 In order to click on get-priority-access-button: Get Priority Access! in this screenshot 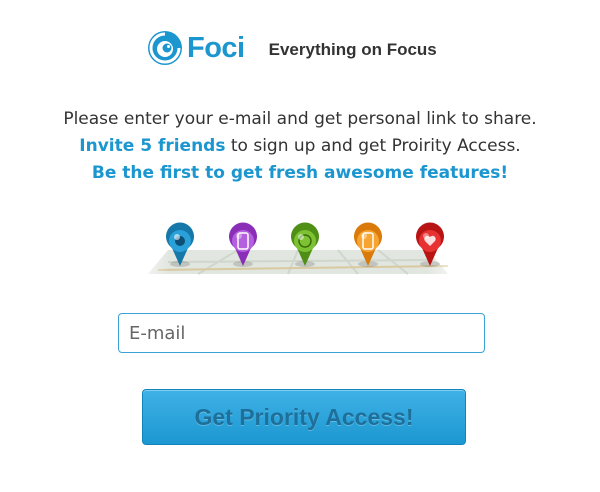, I will do `click(304, 417)`.